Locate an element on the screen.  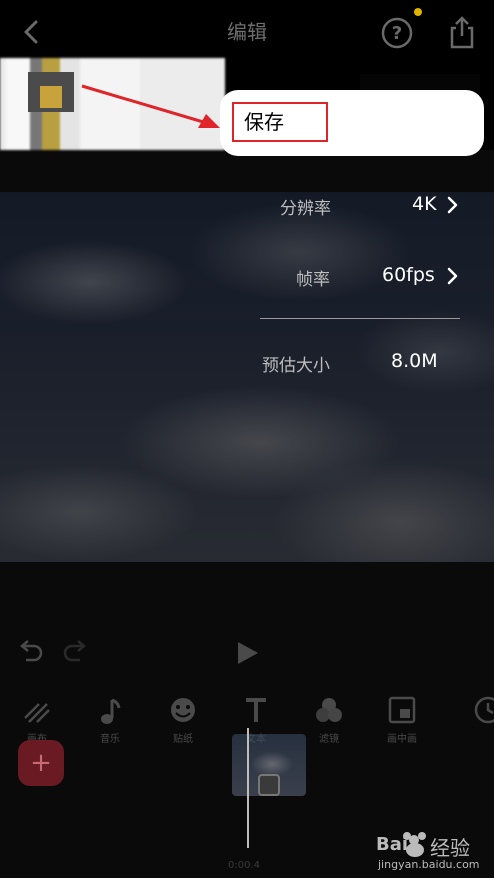
play-icon is located at coordinates (247, 653).